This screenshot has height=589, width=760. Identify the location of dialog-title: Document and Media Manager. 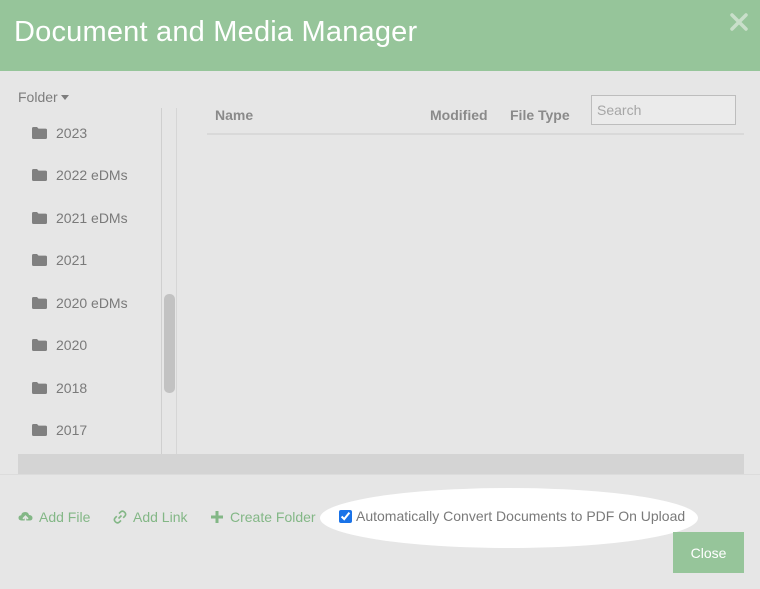
(216, 32).